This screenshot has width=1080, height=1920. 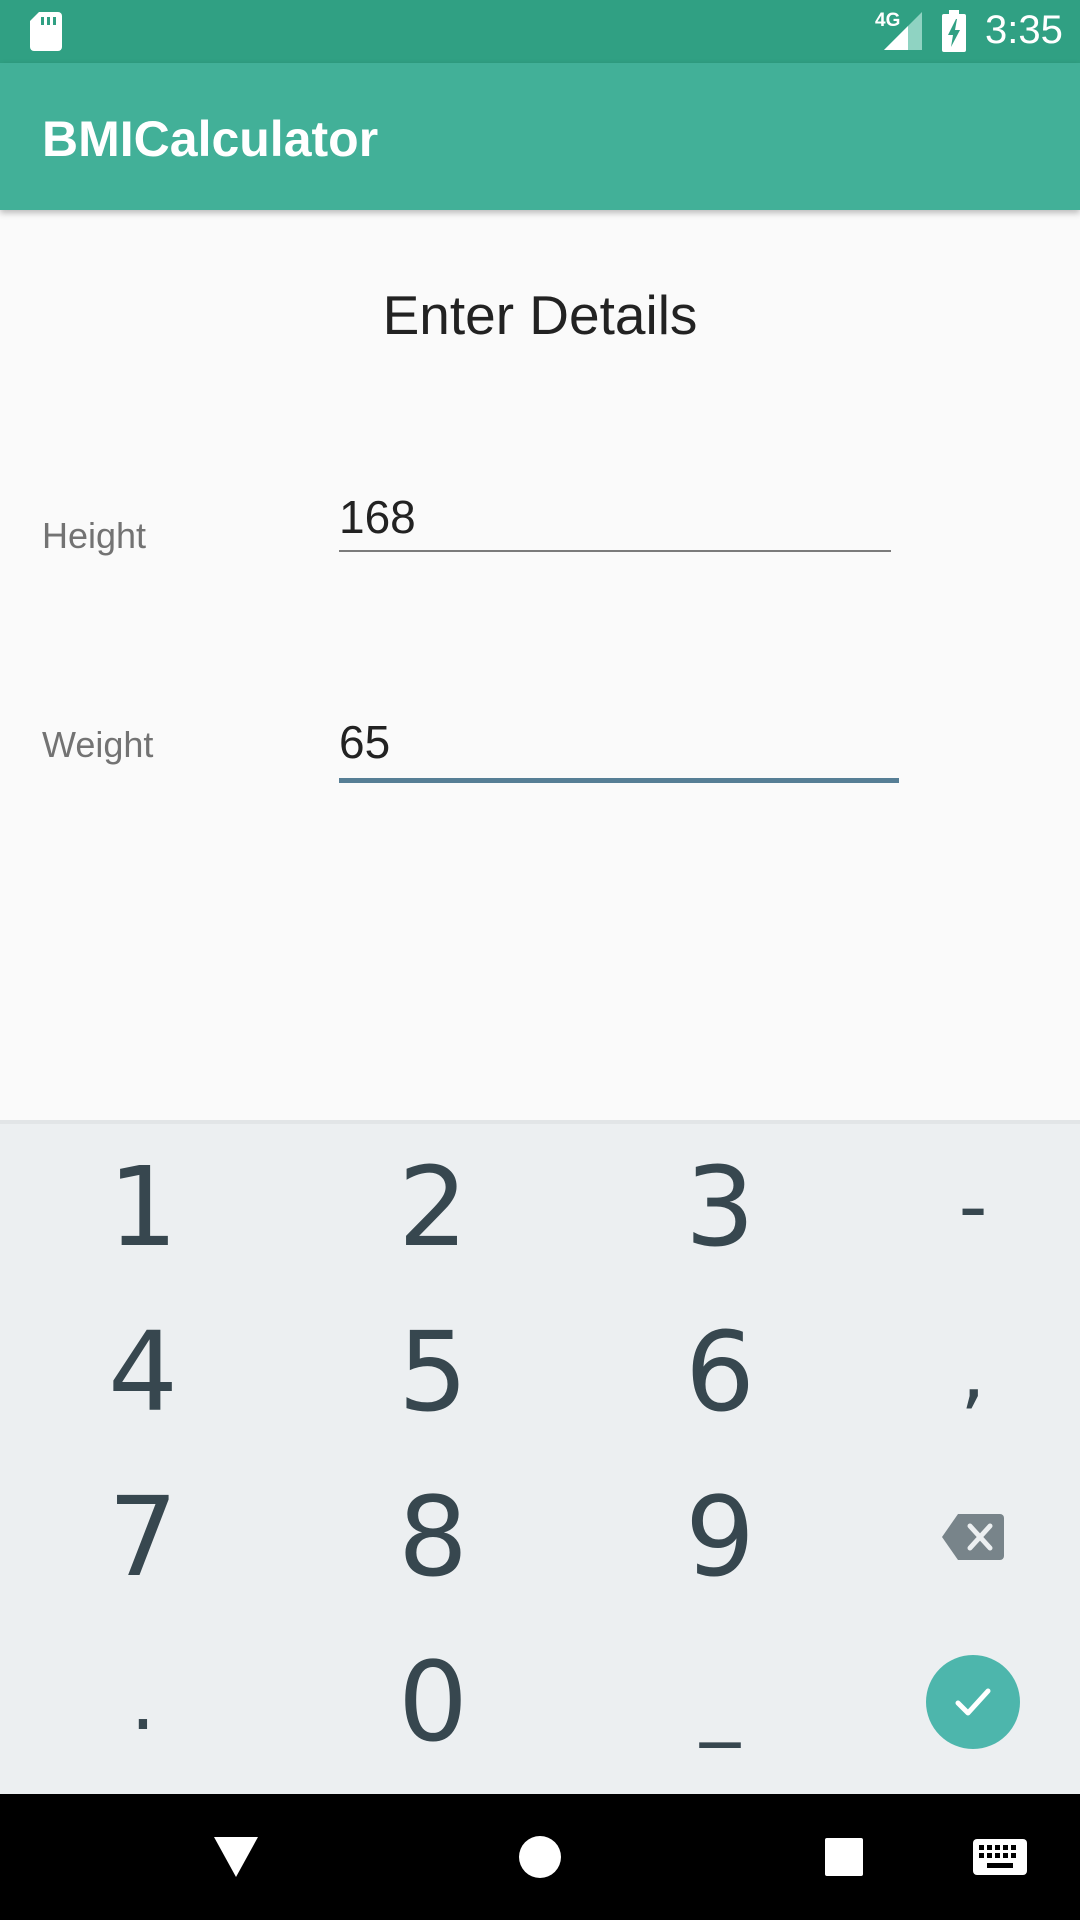 I want to click on key-6: 6, so click(x=720, y=1371).